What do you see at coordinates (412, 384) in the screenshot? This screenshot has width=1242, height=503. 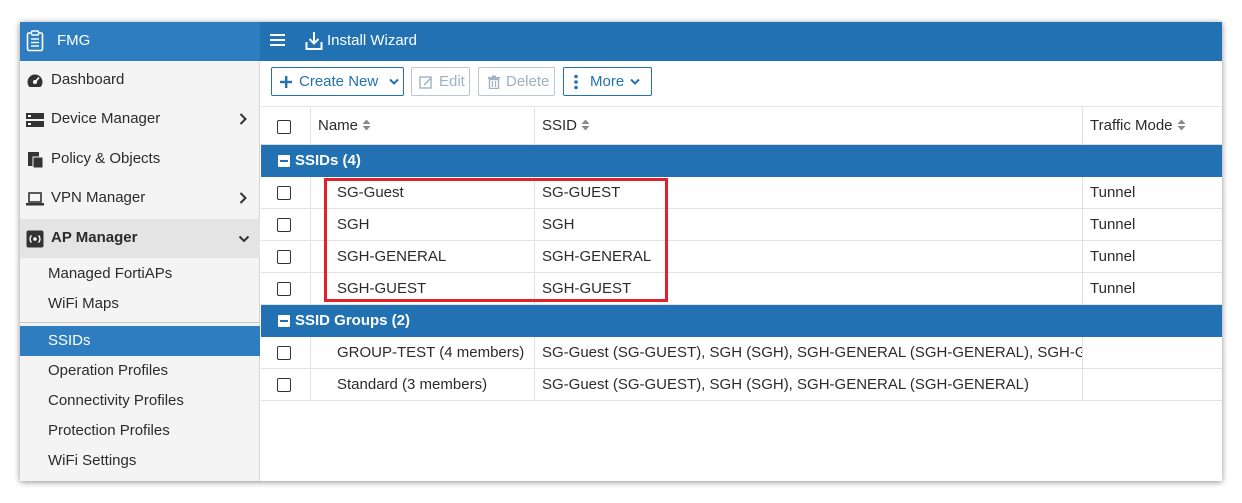 I see `cell-name: Standard (3 members)` at bounding box center [412, 384].